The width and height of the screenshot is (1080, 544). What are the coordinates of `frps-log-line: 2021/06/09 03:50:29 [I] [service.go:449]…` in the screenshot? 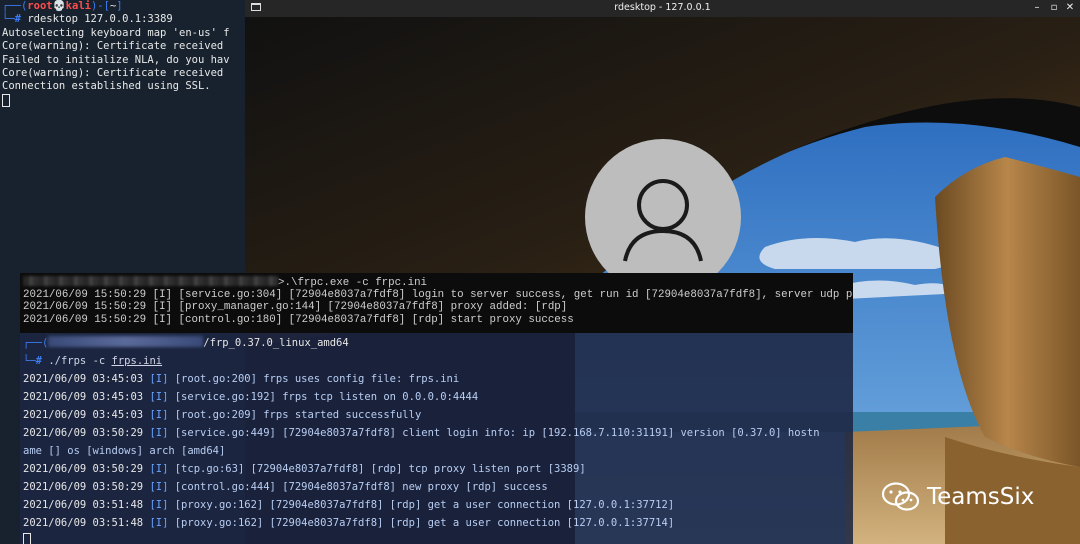 It's located at (421, 433).